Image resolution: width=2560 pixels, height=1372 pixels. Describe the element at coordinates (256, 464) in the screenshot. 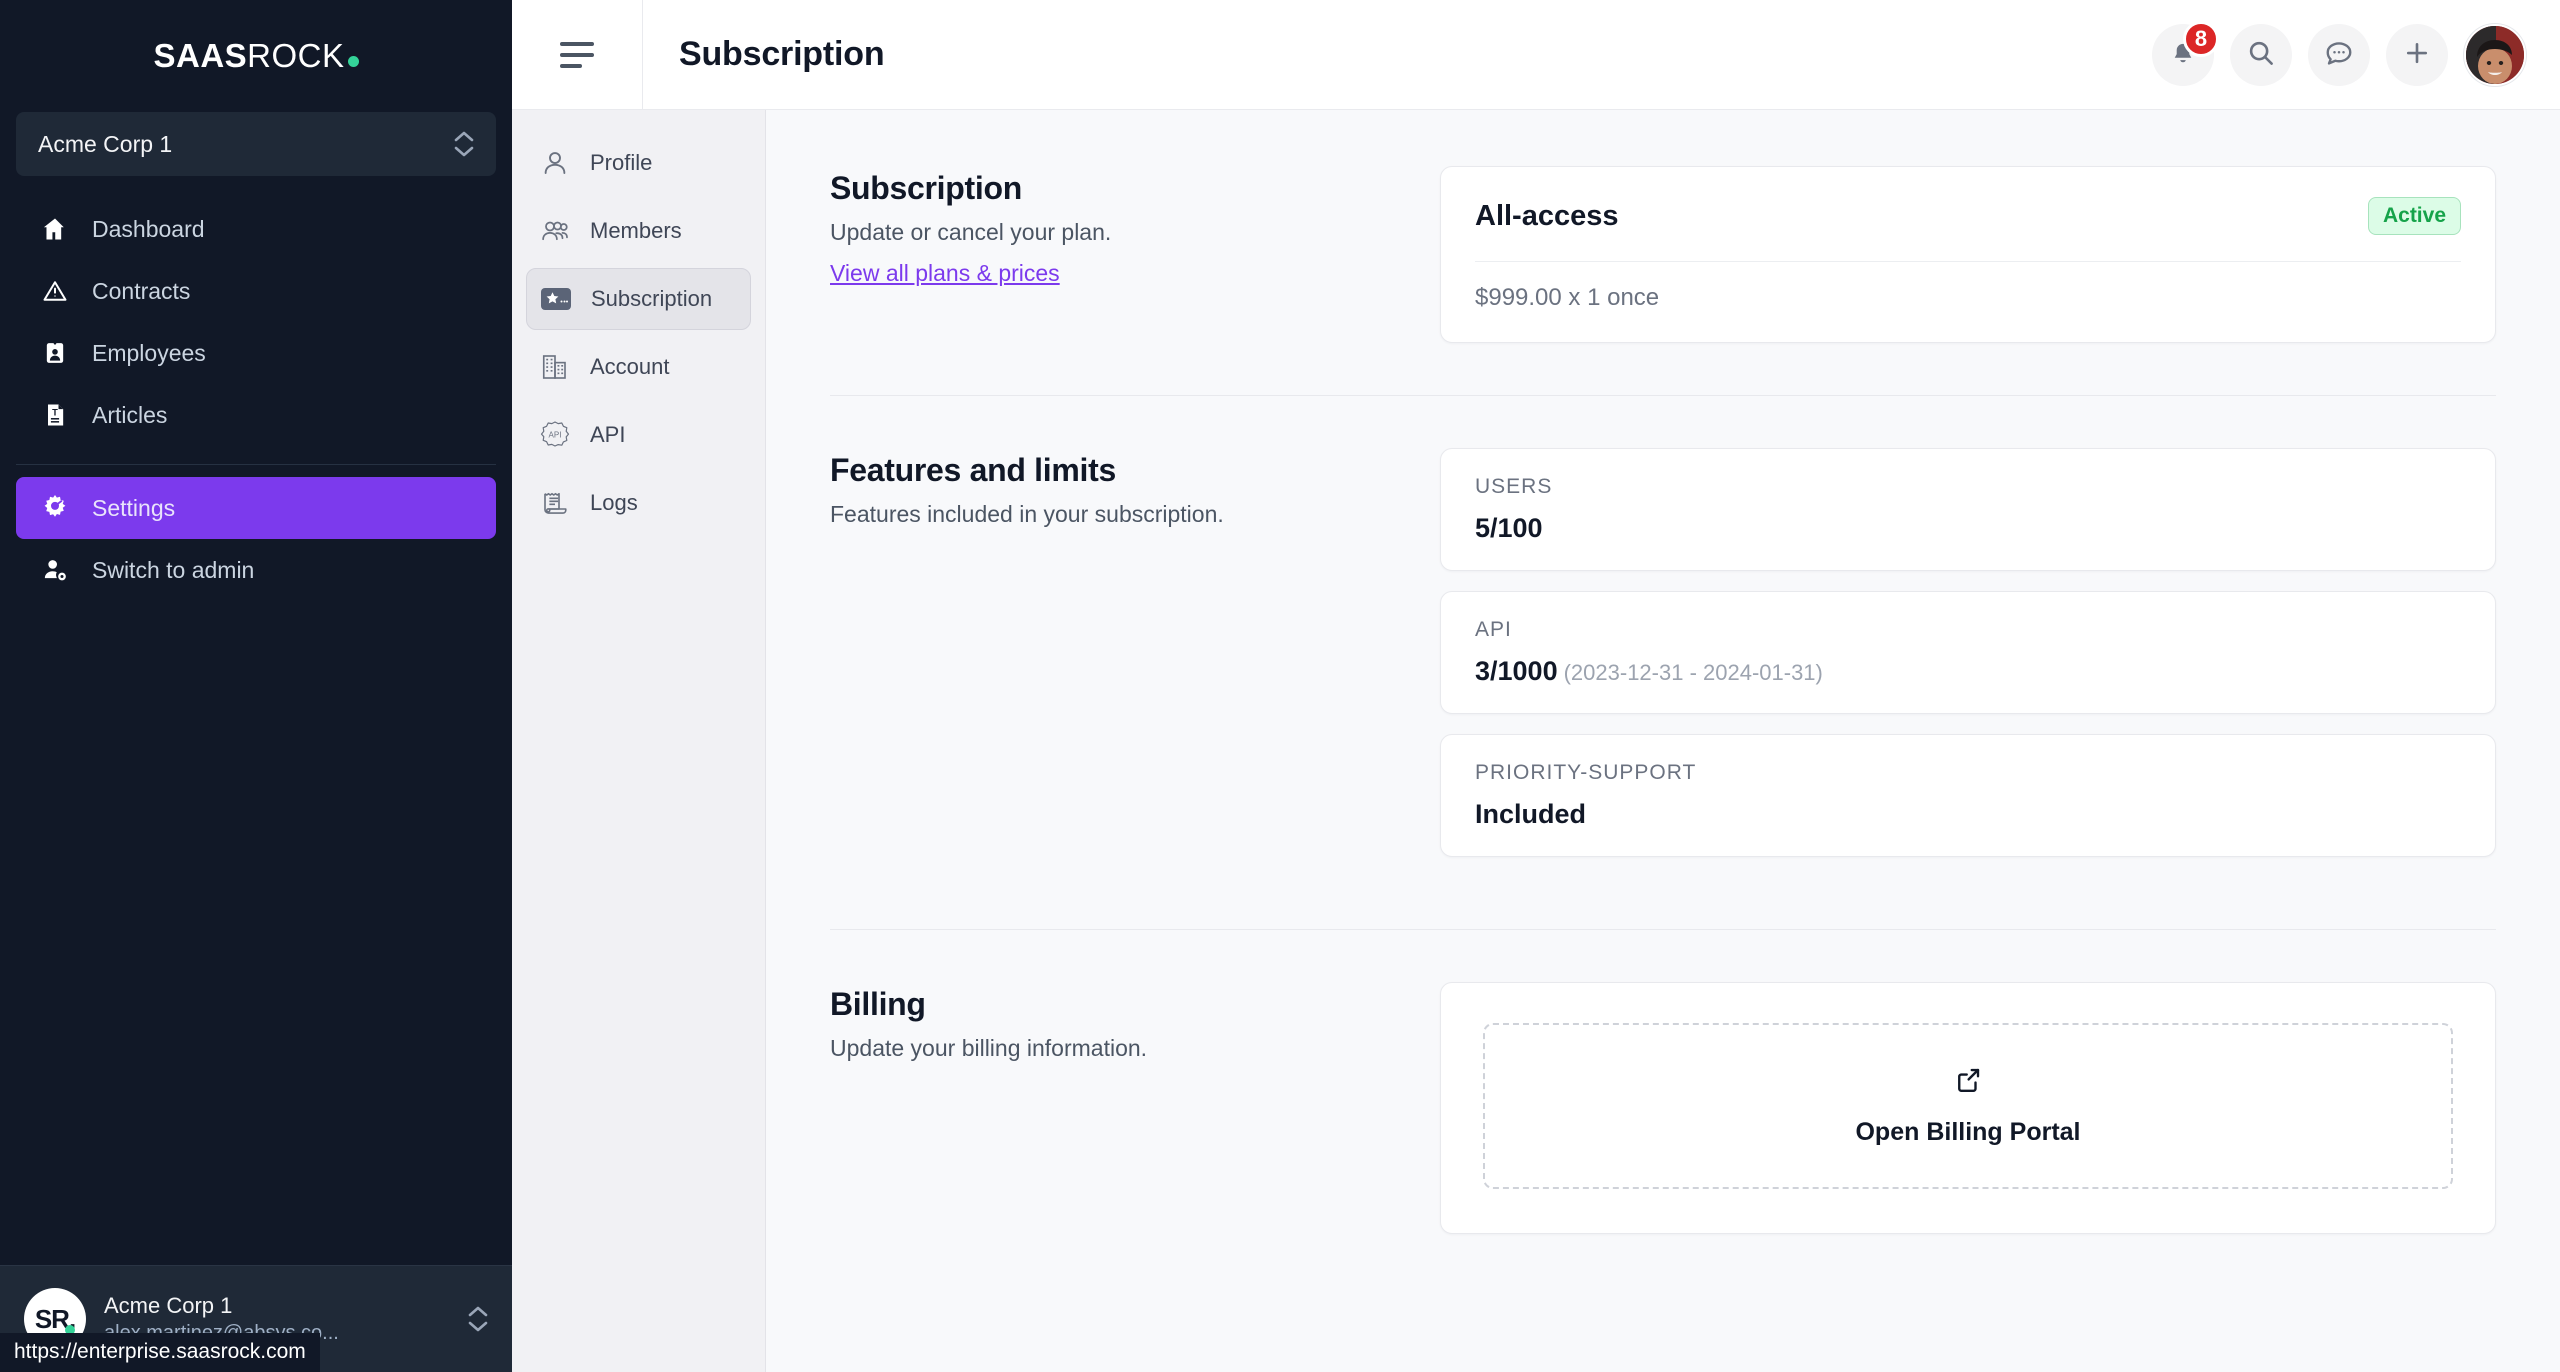

I see `sidebar-divider` at that location.